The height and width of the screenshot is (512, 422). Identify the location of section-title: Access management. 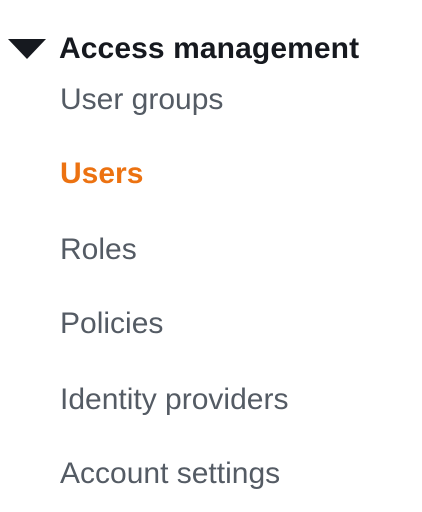
(209, 48).